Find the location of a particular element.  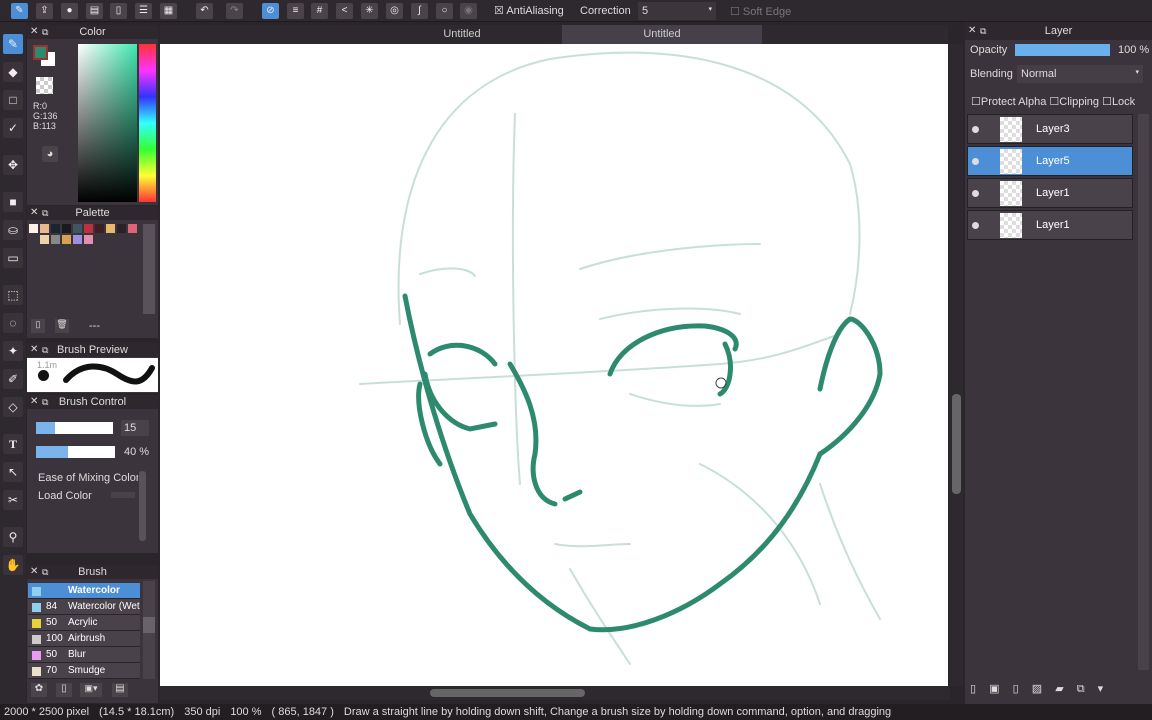

eraser-tool-icon: ◆ is located at coordinates (13, 72).